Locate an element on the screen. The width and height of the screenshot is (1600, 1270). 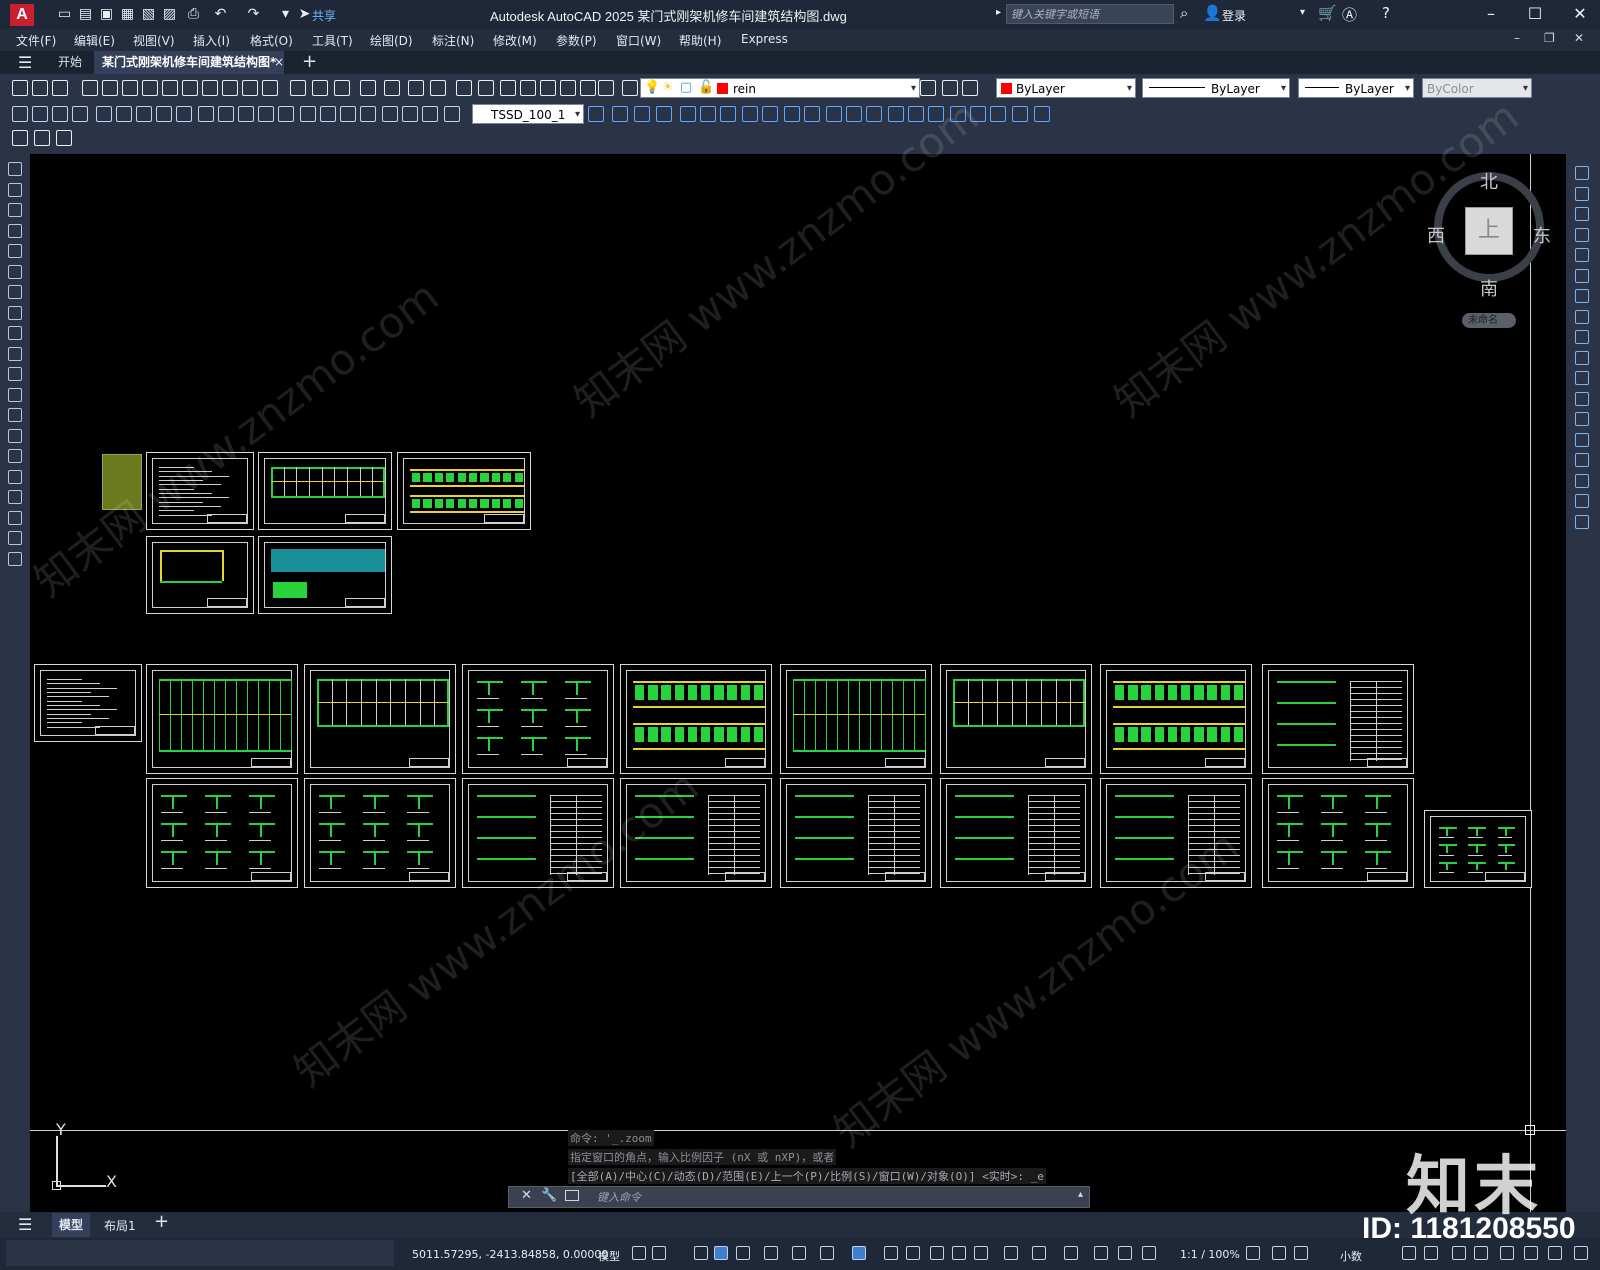
tab-document: 某门式刚架机修车间建筑结构图* is located at coordinates (189, 62).